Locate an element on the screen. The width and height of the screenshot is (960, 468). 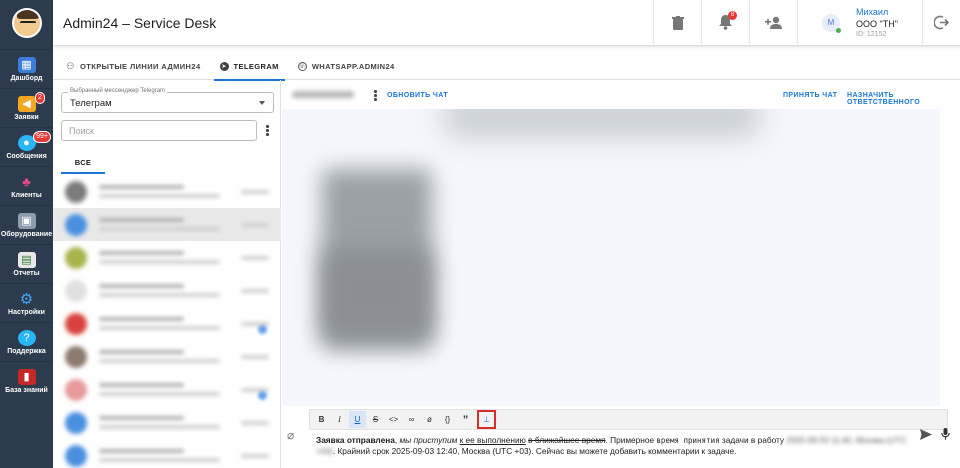
whatsapp-icon: ☏ is located at coordinates (302, 66).